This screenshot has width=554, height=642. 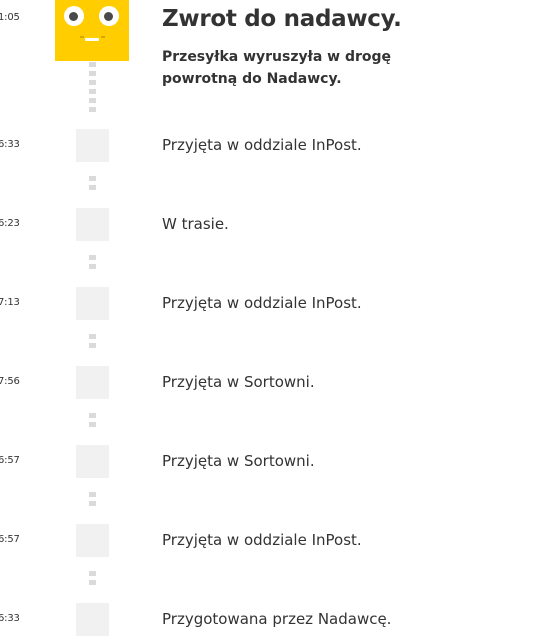 I want to click on cheek-left, so click(x=82, y=37).